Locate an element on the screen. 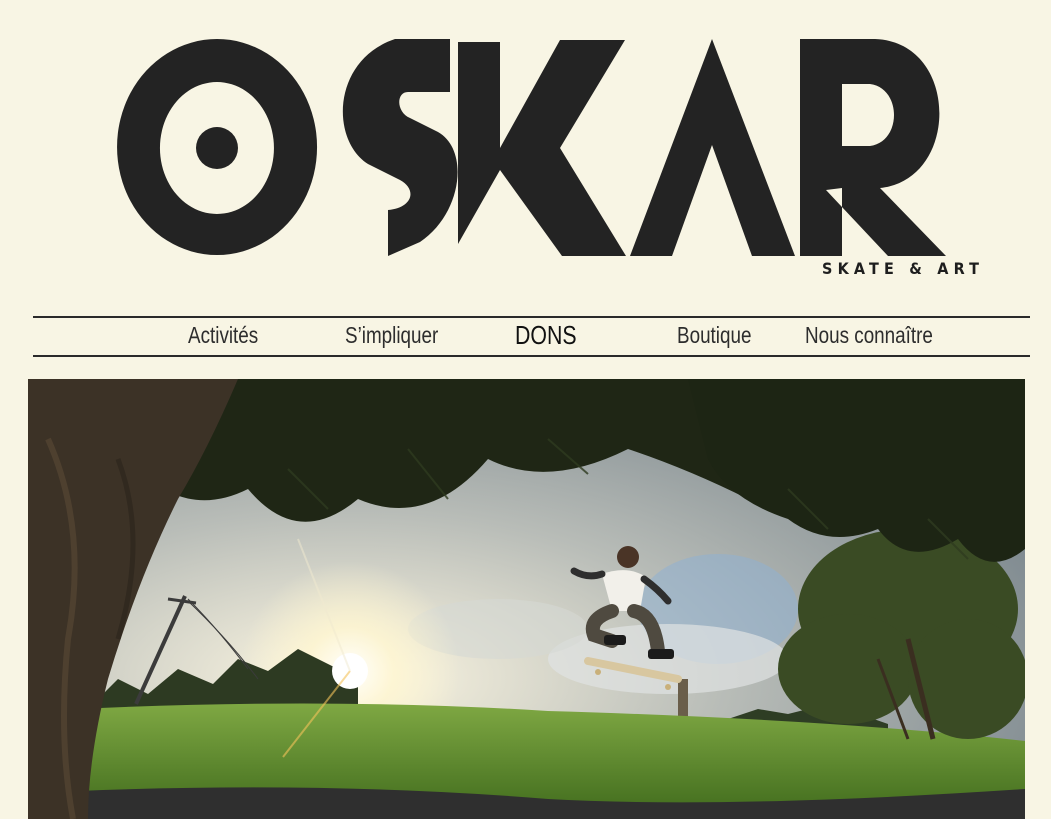 Image resolution: width=1051 pixels, height=819 pixels. nav-item-activites: Activités is located at coordinates (223, 335).